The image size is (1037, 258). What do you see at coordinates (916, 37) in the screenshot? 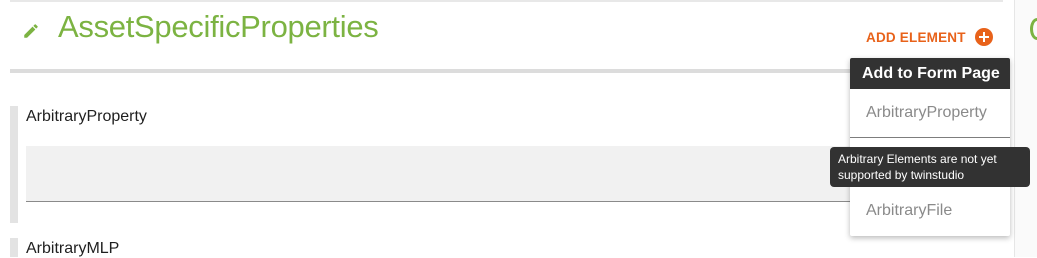
I see `add-element-label: ADD ELEMENT` at bounding box center [916, 37].